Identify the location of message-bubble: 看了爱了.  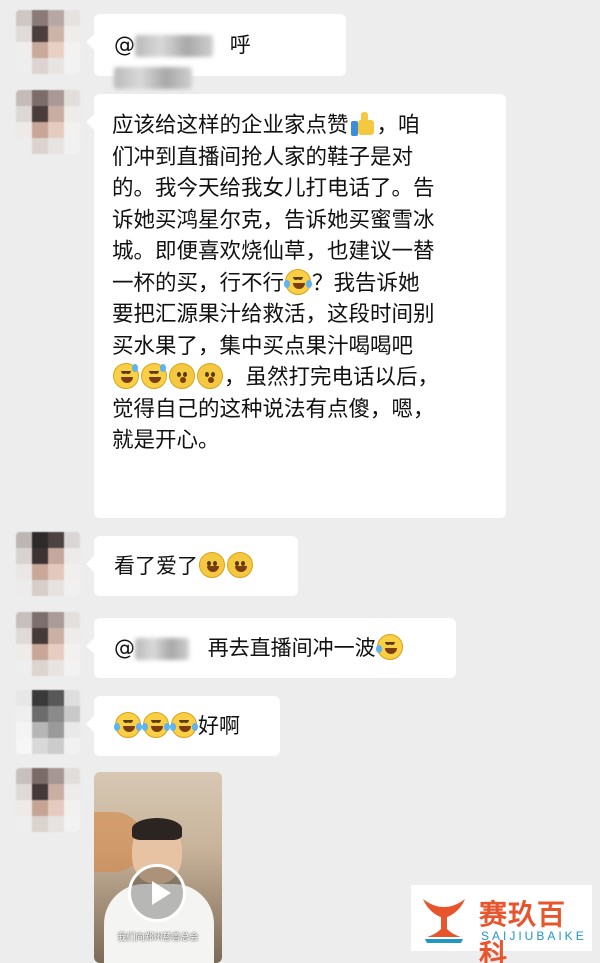
(192, 566).